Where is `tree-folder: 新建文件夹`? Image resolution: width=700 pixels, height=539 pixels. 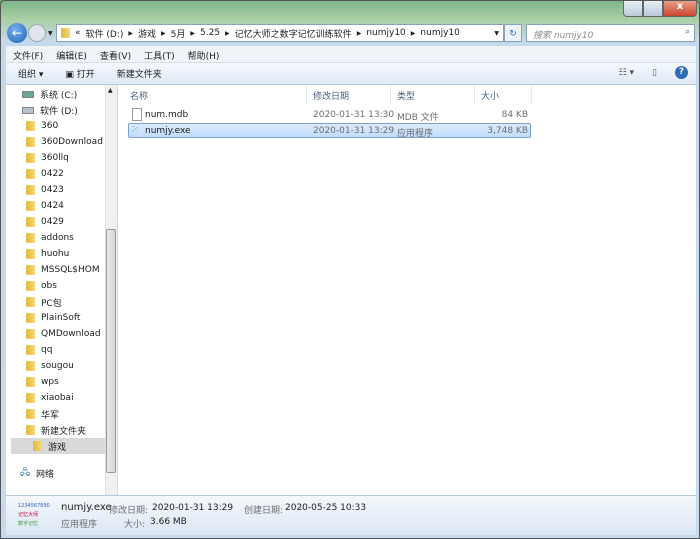 tree-folder: 新建文件夹 is located at coordinates (68, 430).